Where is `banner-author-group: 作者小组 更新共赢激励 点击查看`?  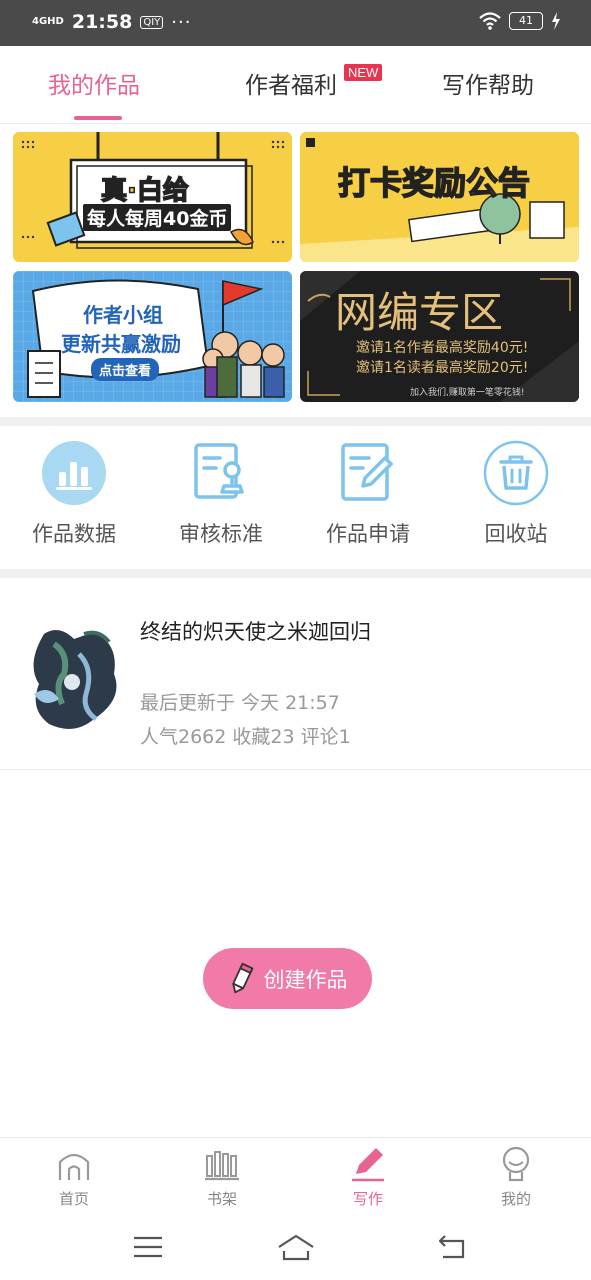 banner-author-group: 作者小组 更新共赢激励 点击查看 is located at coordinates (152, 336).